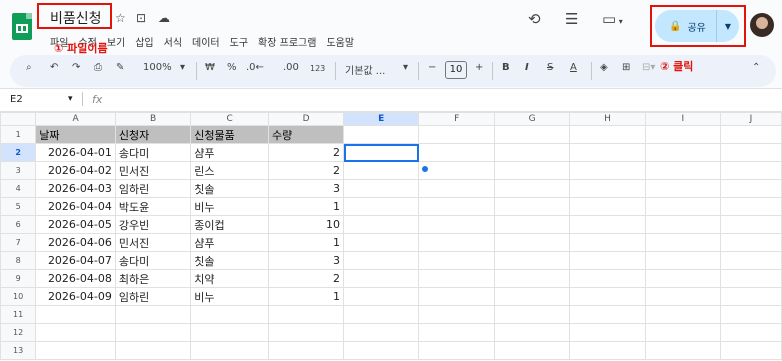 This screenshot has width=782, height=361. Describe the element at coordinates (479, 67) in the screenshot. I see `font-size-increase-icon: +` at that location.